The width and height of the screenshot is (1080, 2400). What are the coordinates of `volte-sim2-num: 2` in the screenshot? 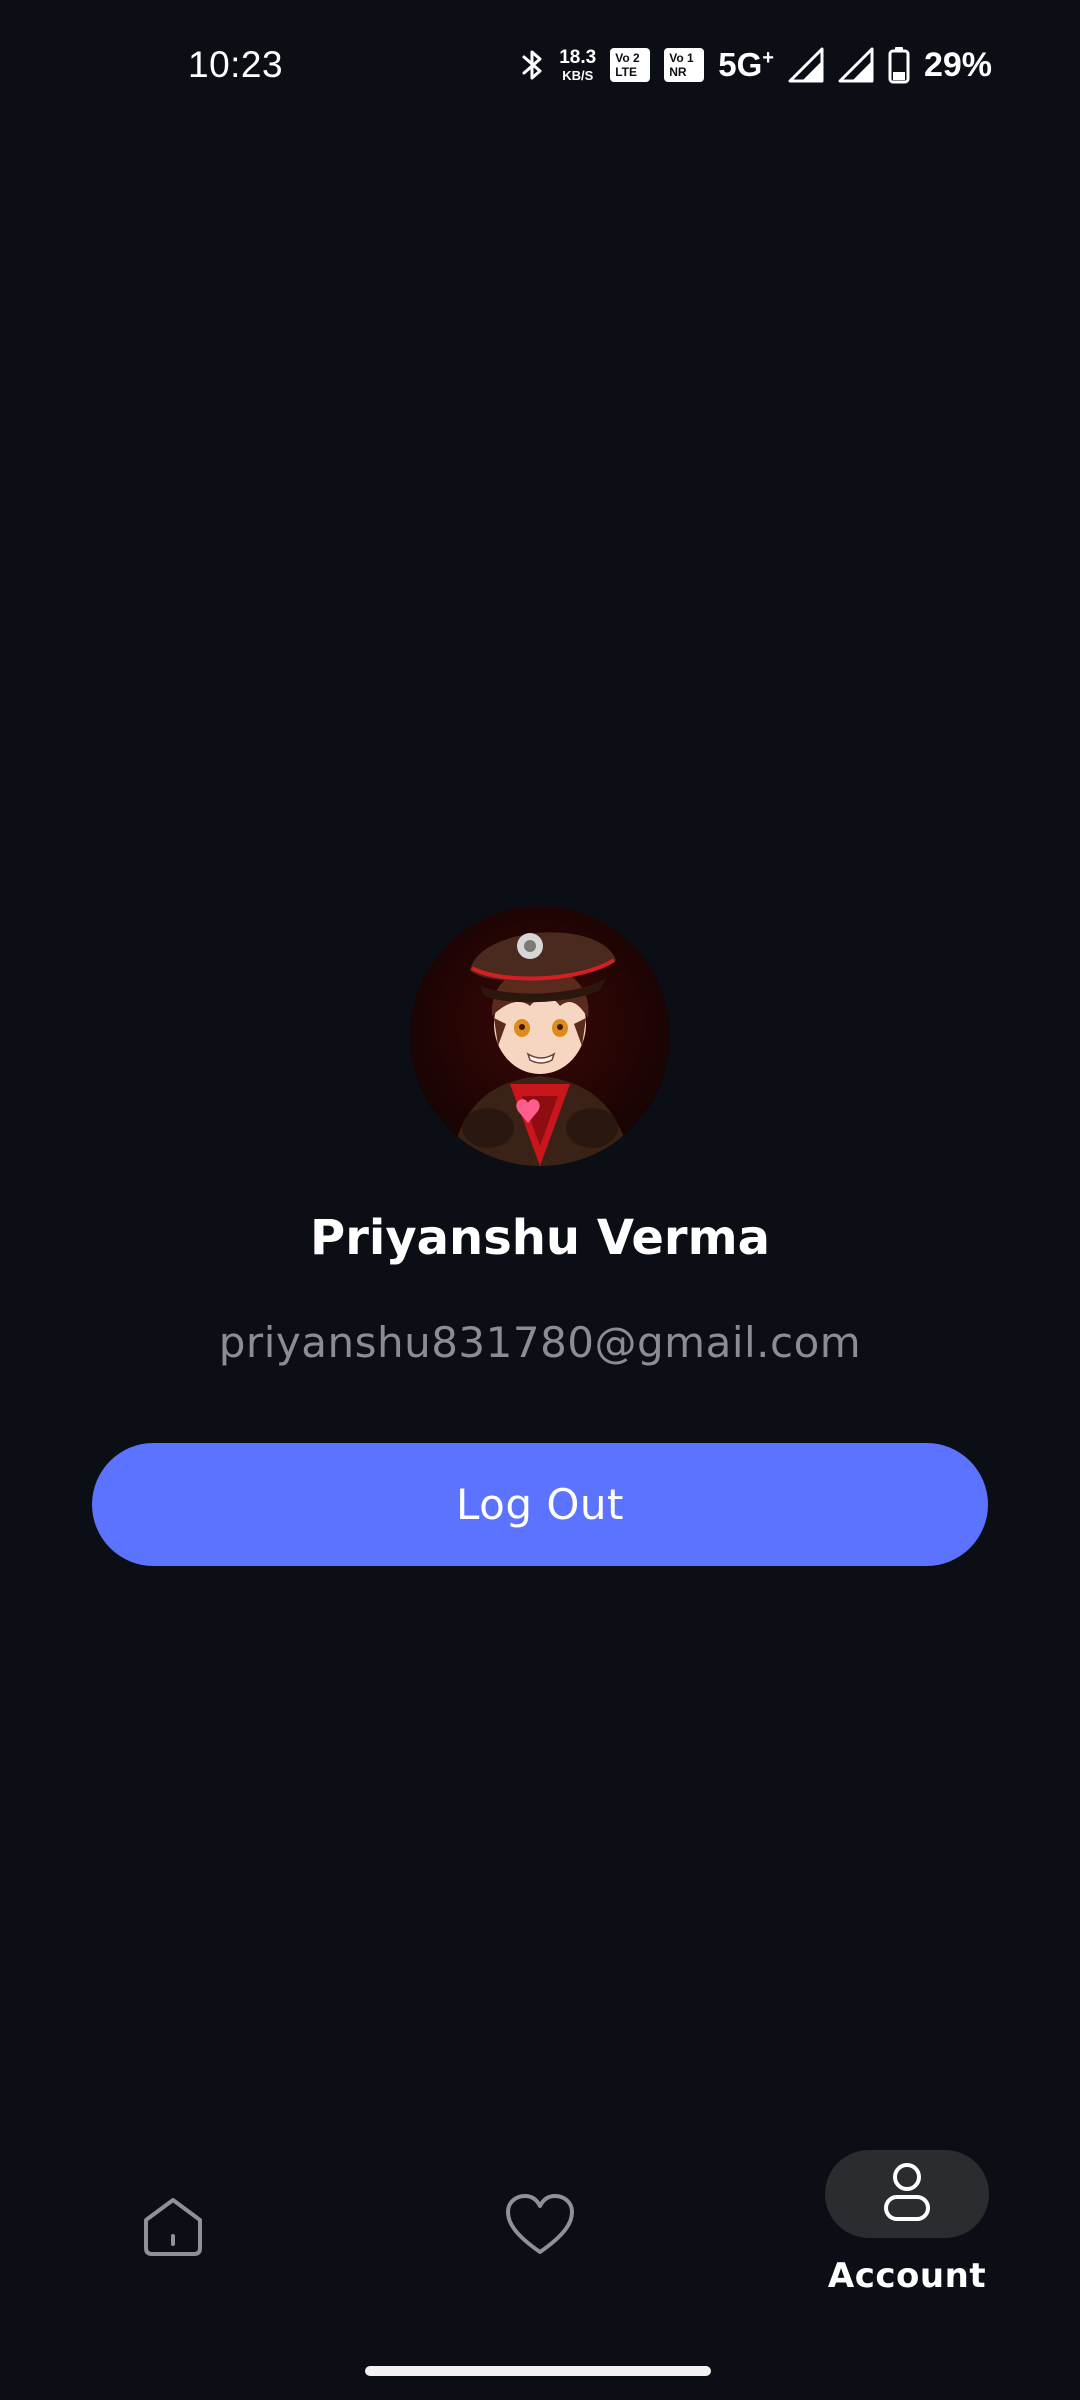 It's located at (636, 58).